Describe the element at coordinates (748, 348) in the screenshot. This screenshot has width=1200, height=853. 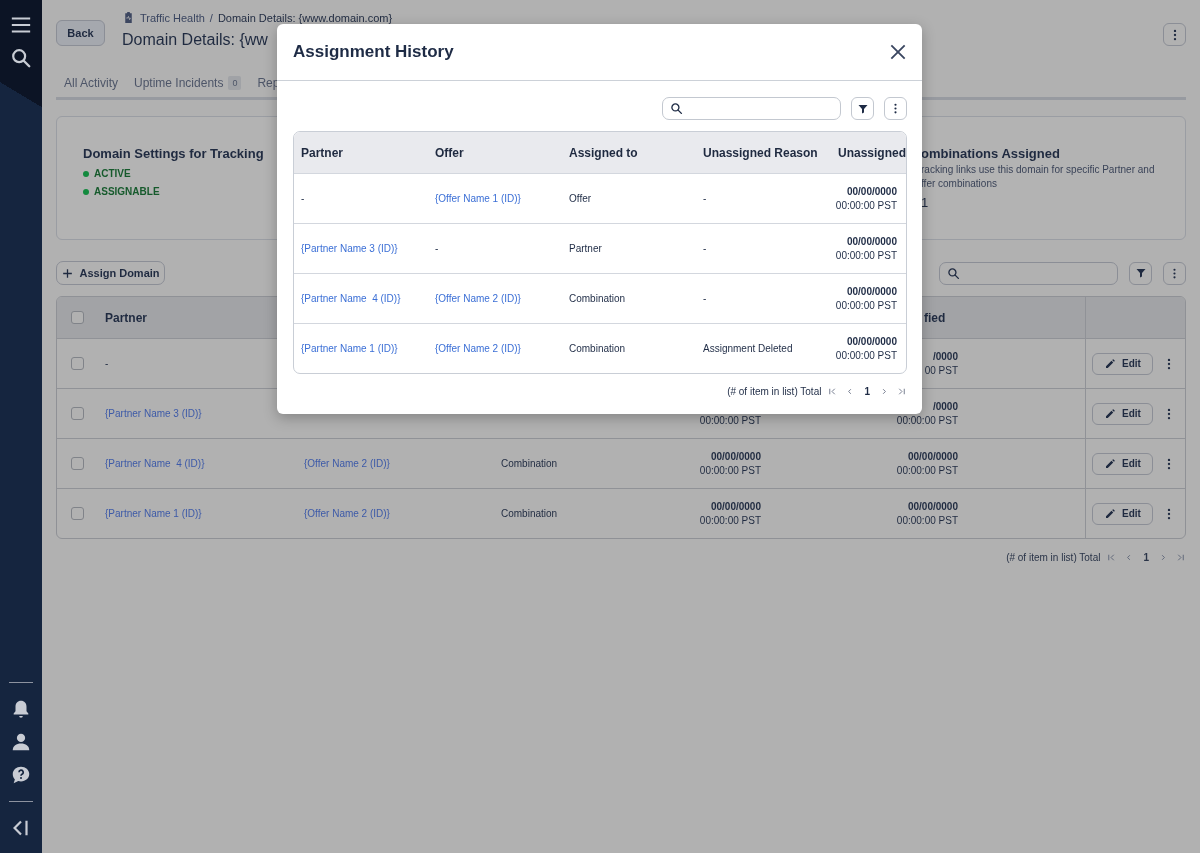
I see `table-cell: Assignment Deleted` at that location.